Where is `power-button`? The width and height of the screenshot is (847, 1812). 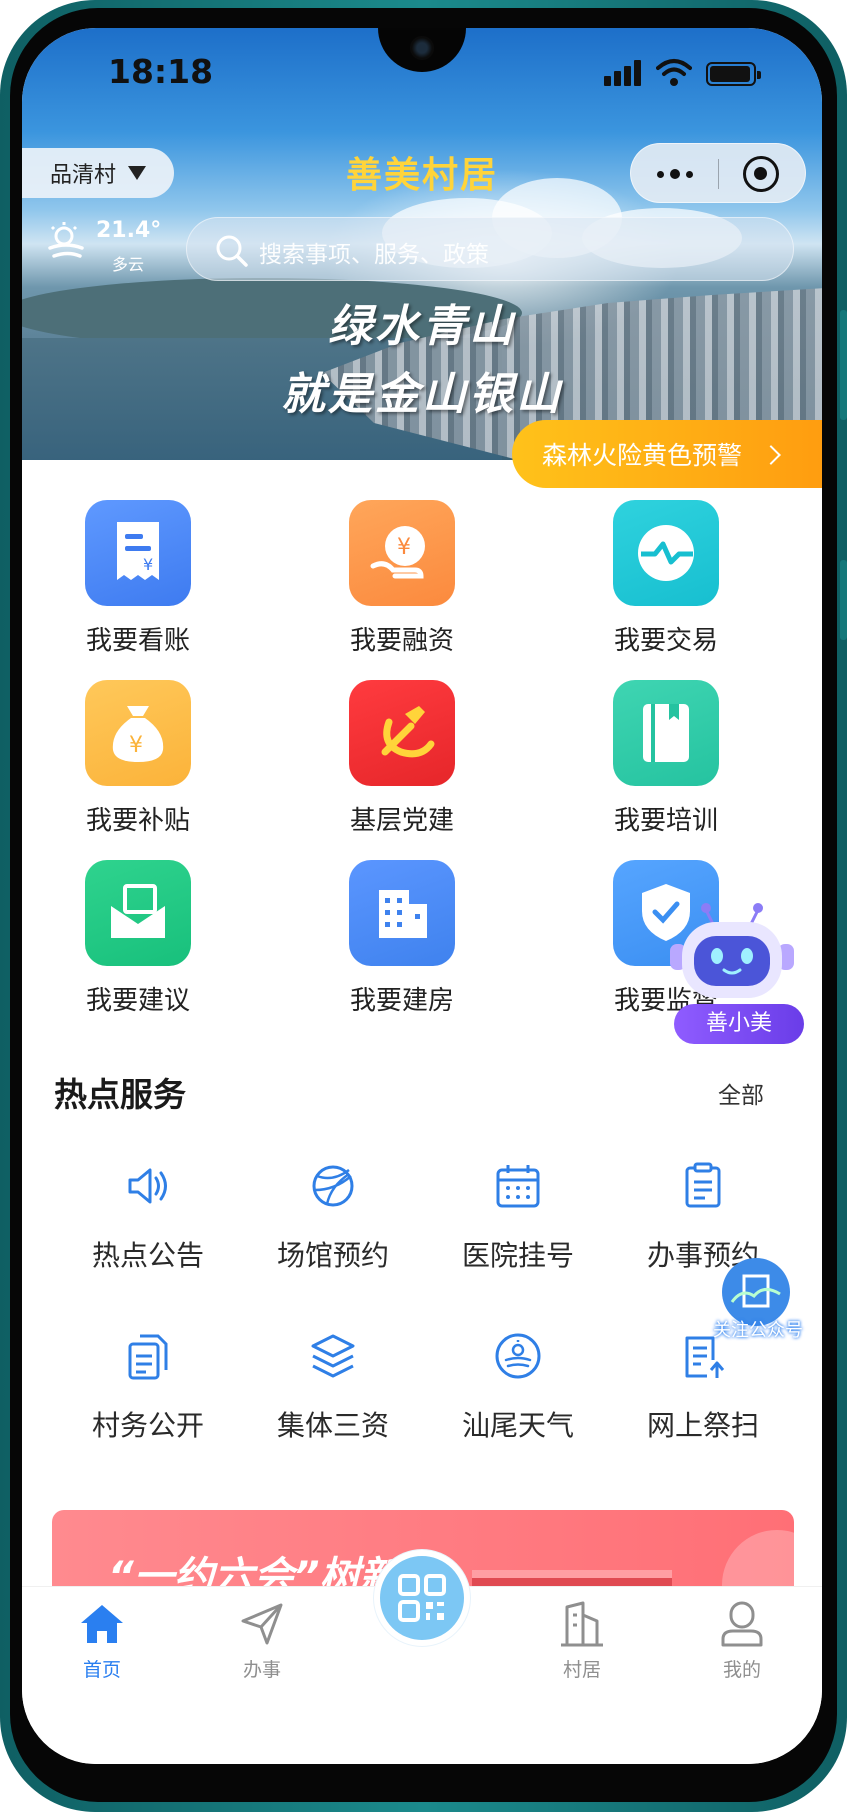
power-button is located at coordinates (843, 600).